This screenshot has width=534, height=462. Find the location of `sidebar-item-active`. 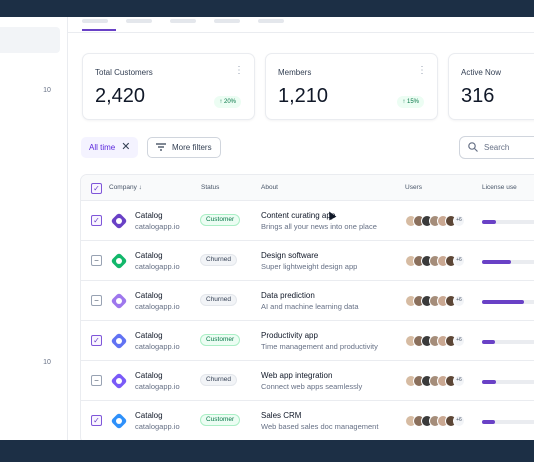

sidebar-item-active is located at coordinates (30, 40).